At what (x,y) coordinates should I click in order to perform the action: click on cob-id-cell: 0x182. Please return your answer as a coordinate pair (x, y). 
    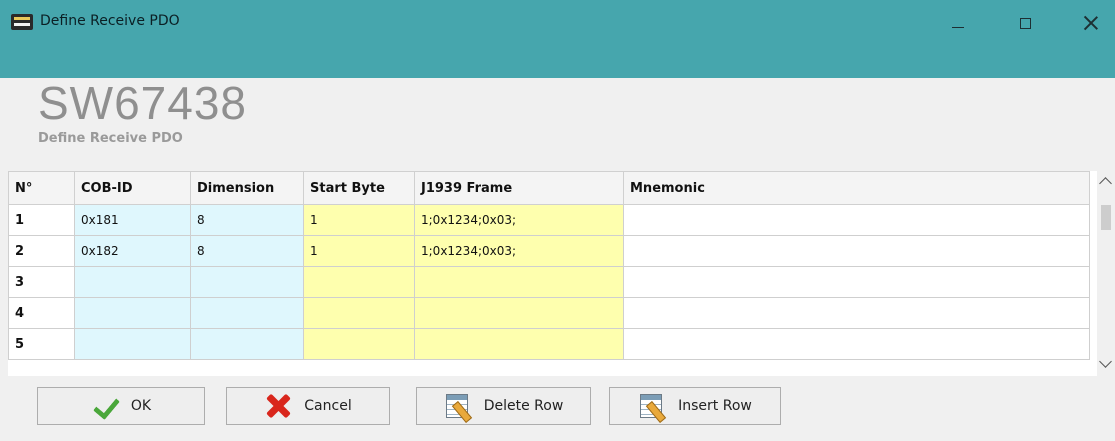
    Looking at the image, I should click on (132, 251).